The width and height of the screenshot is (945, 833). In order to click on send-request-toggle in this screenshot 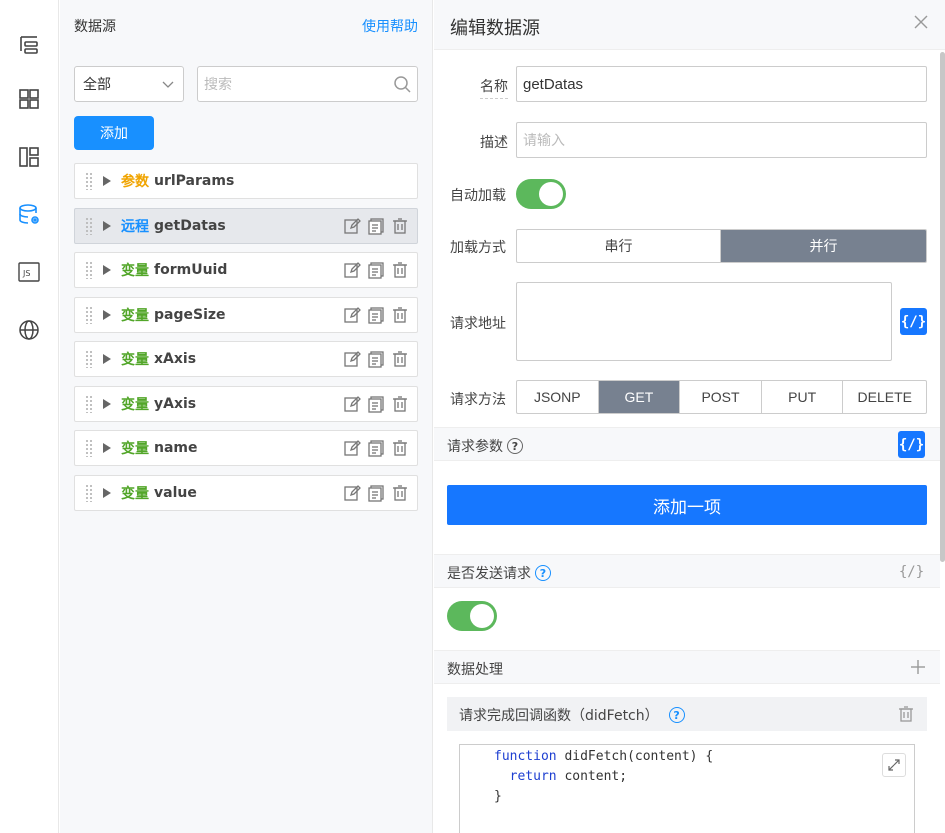, I will do `click(472, 616)`.